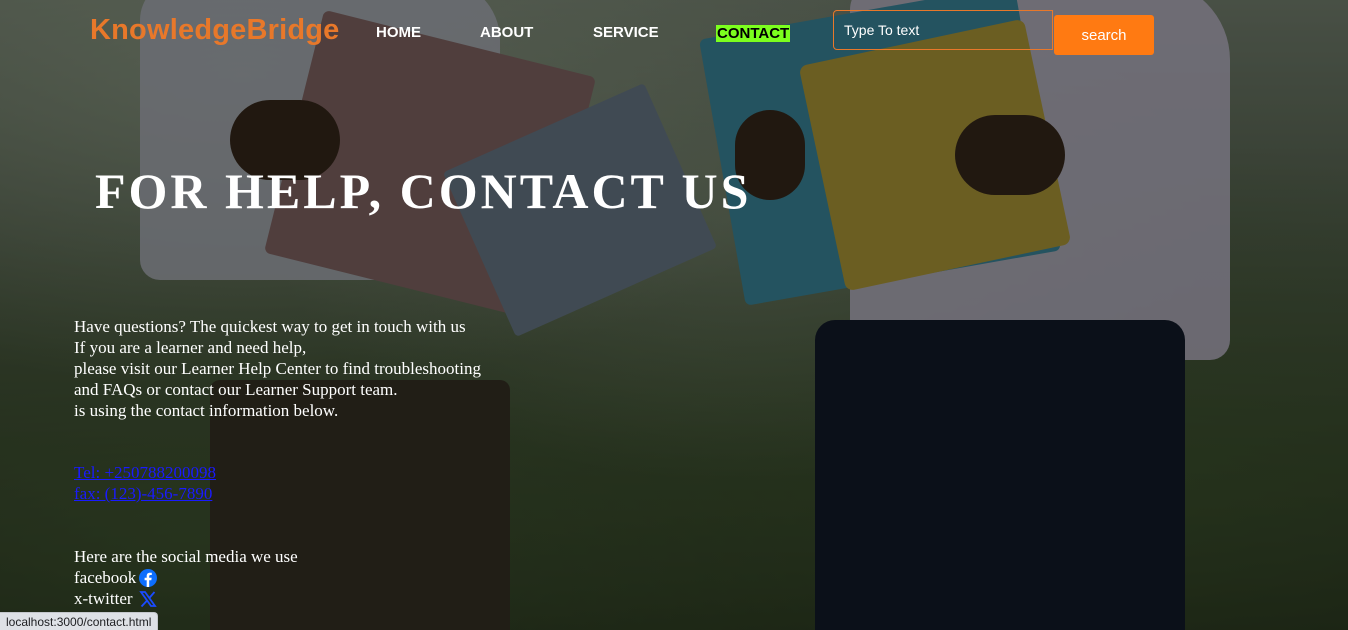 The height and width of the screenshot is (630, 1348). What do you see at coordinates (506, 32) in the screenshot?
I see `nav-about: ABOUT` at bounding box center [506, 32].